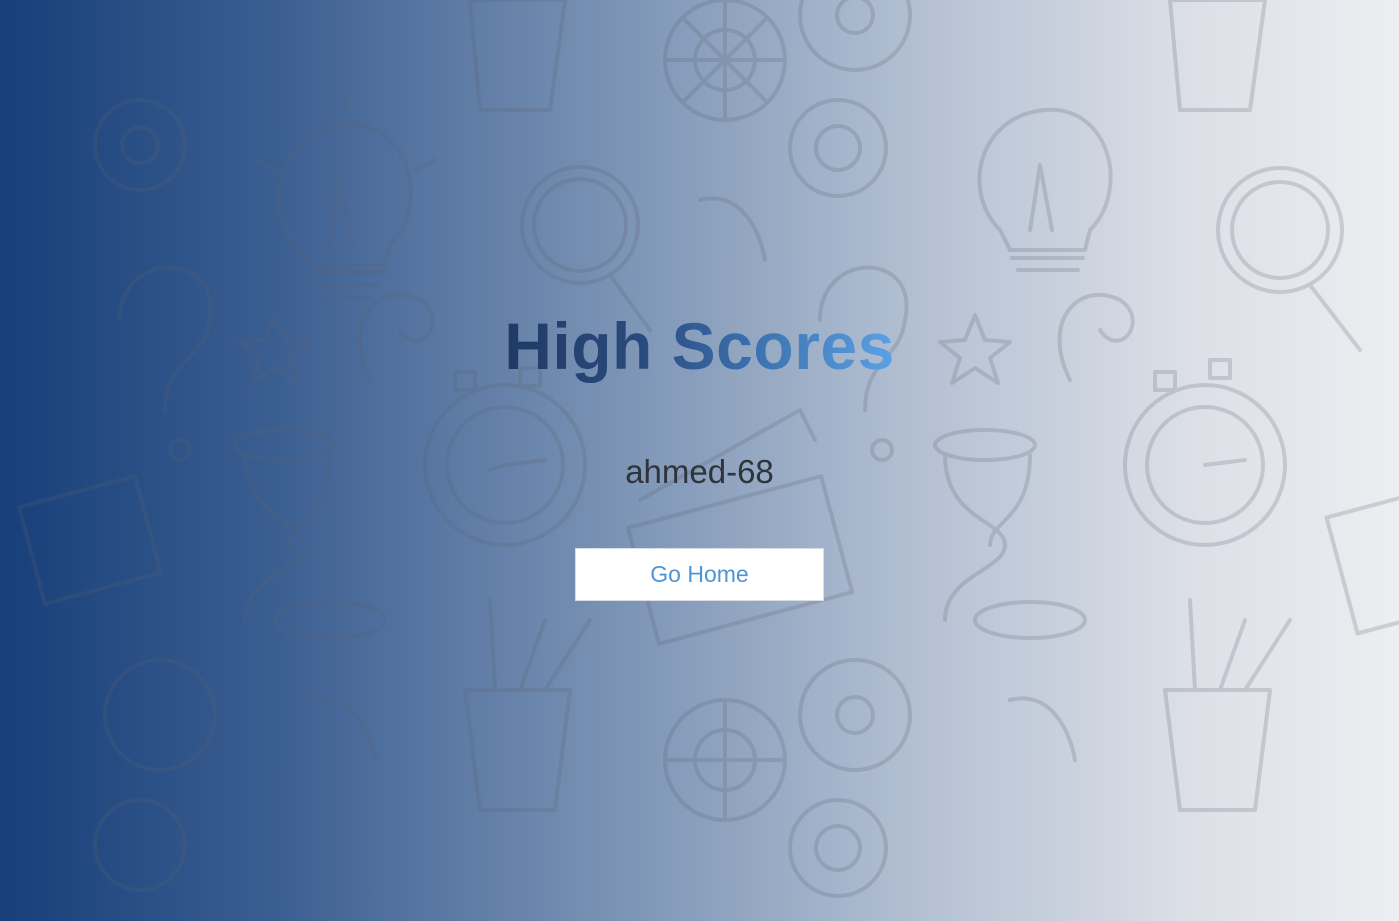 The image size is (1399, 921). I want to click on page-title-text: High Scores, so click(699, 346).